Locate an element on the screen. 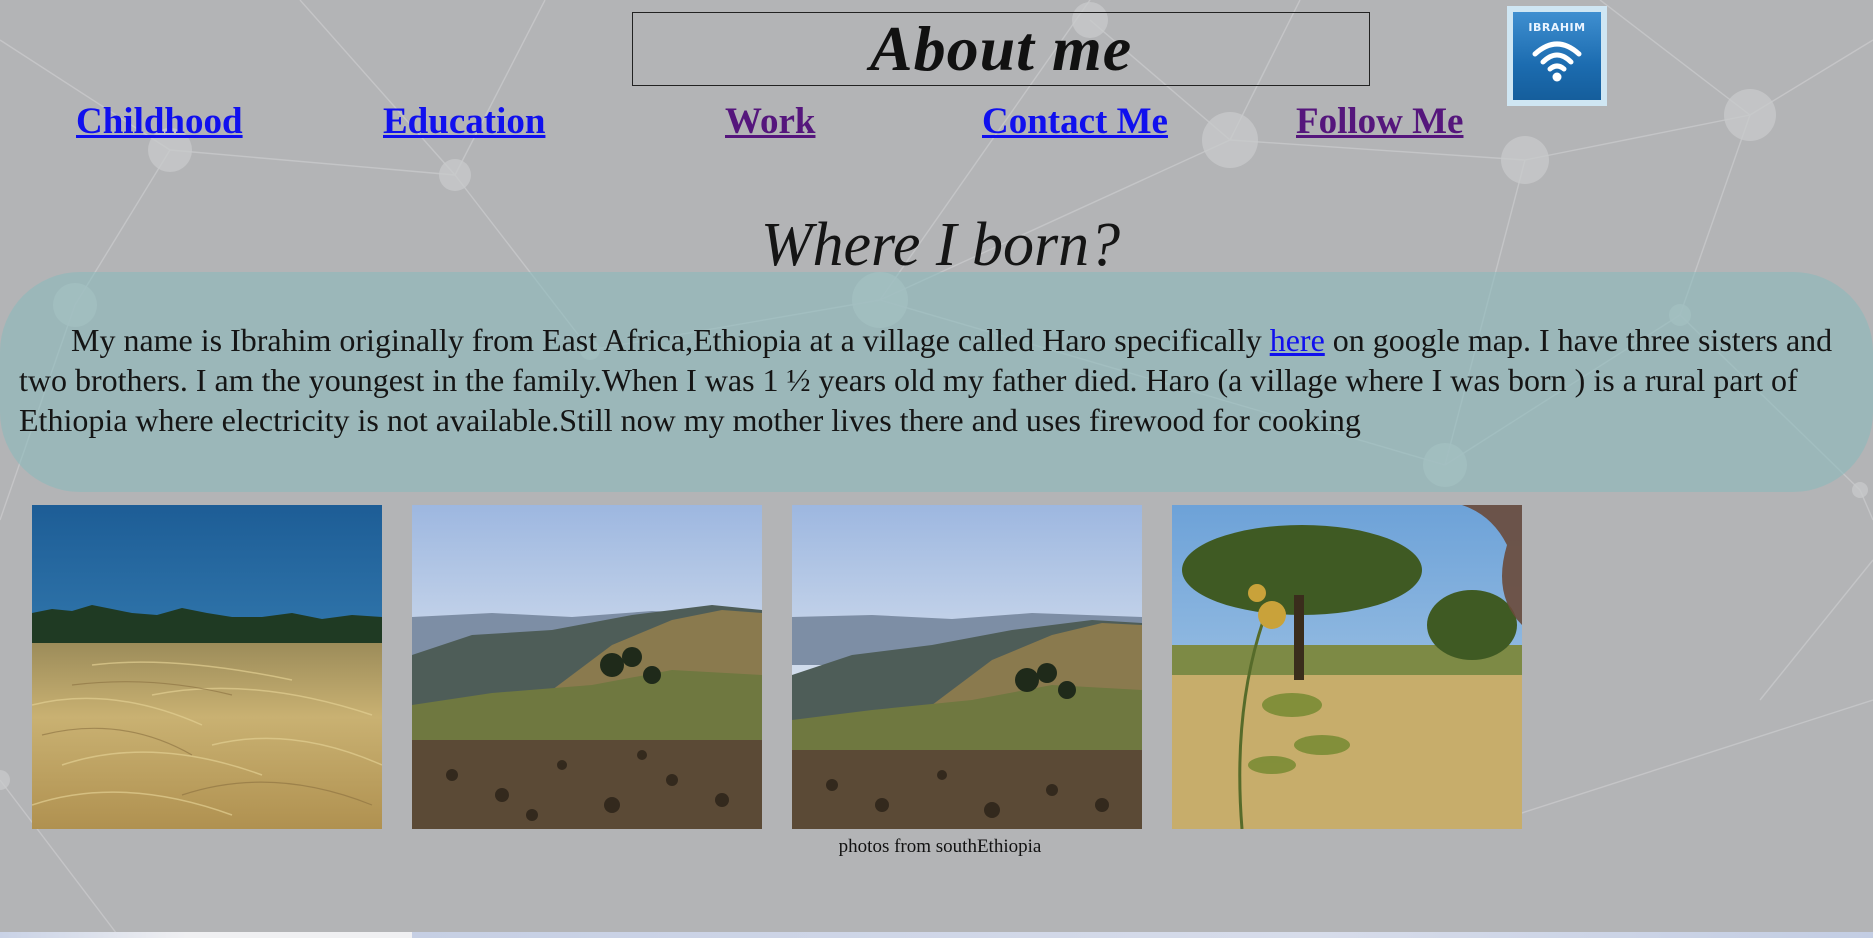 The image size is (1873, 938). map-link: here is located at coordinates (1297, 340).